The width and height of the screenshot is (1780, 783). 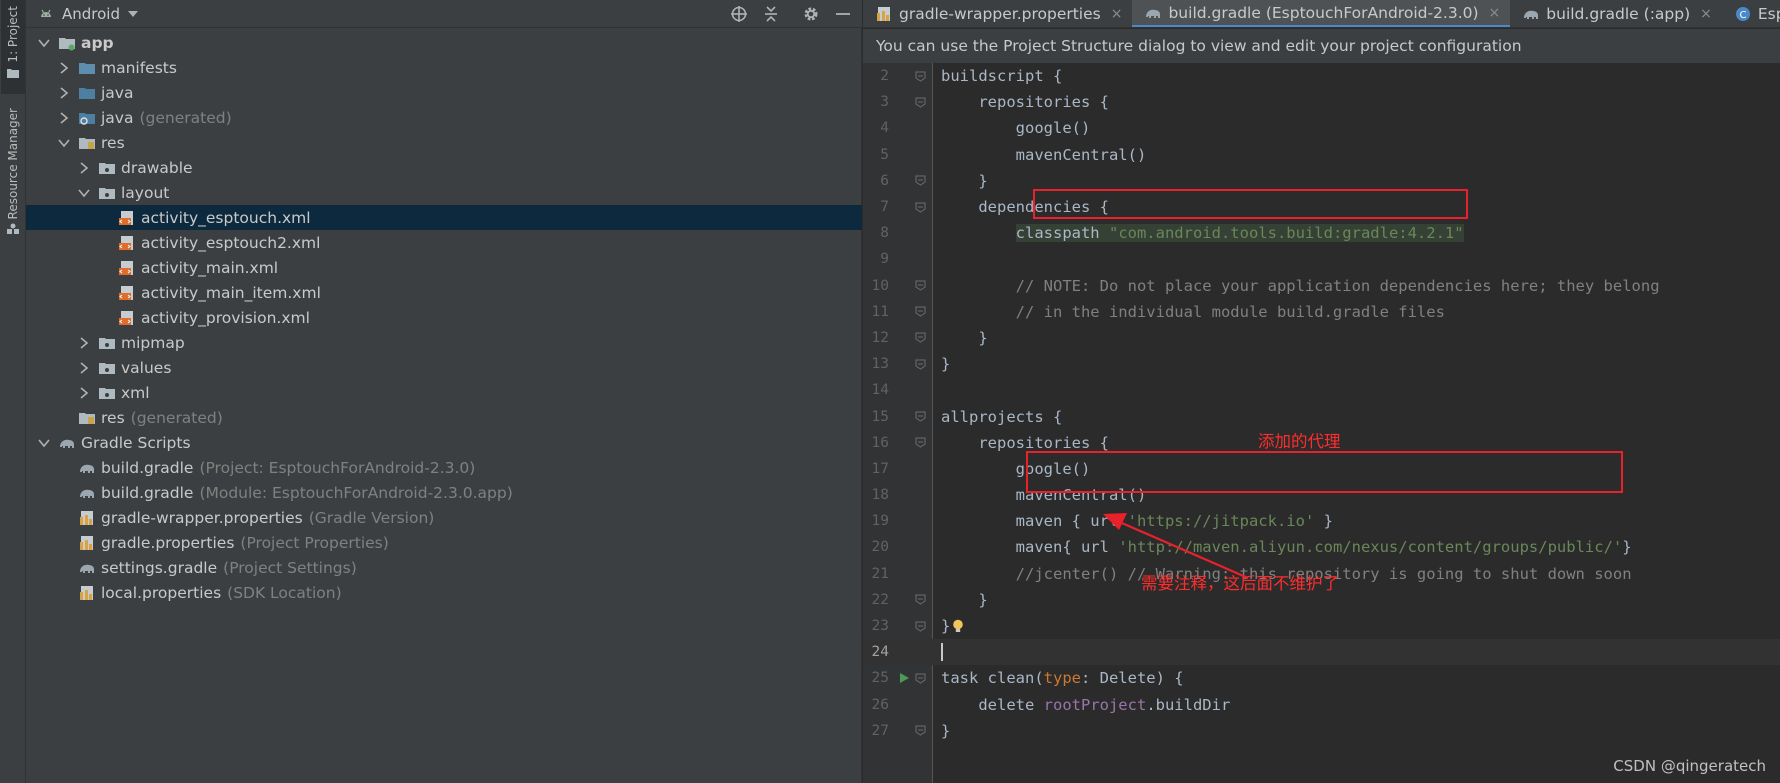 What do you see at coordinates (444, 367) in the screenshot?
I see `tree-item: values` at bounding box center [444, 367].